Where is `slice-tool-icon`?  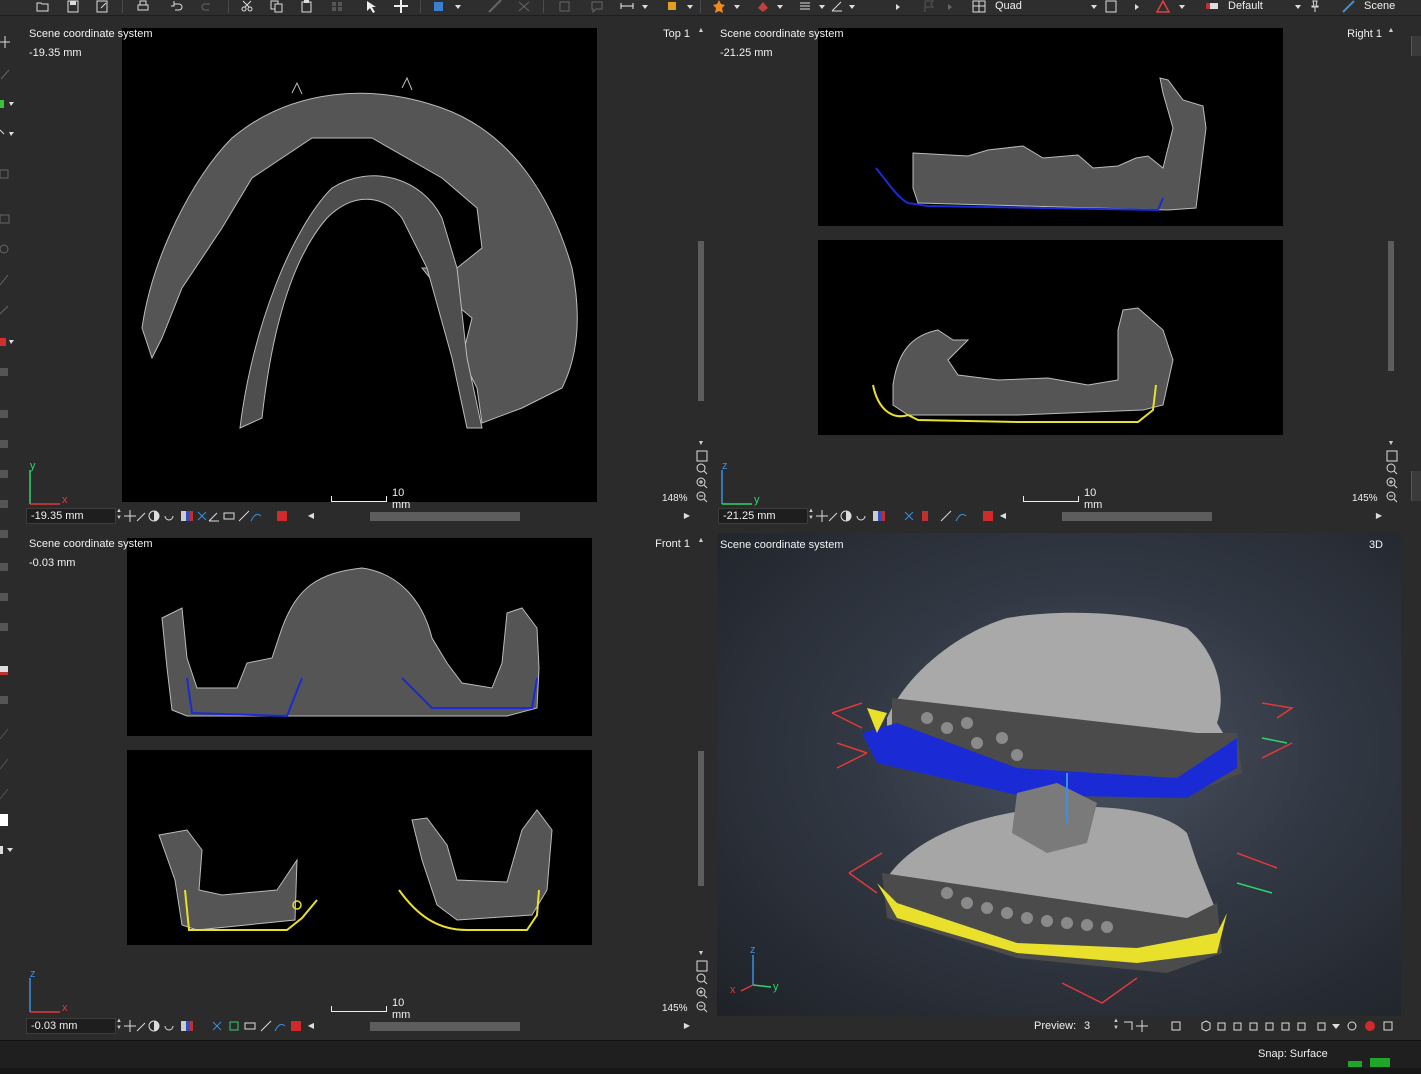 slice-tool-icon is located at coordinates (7, 627).